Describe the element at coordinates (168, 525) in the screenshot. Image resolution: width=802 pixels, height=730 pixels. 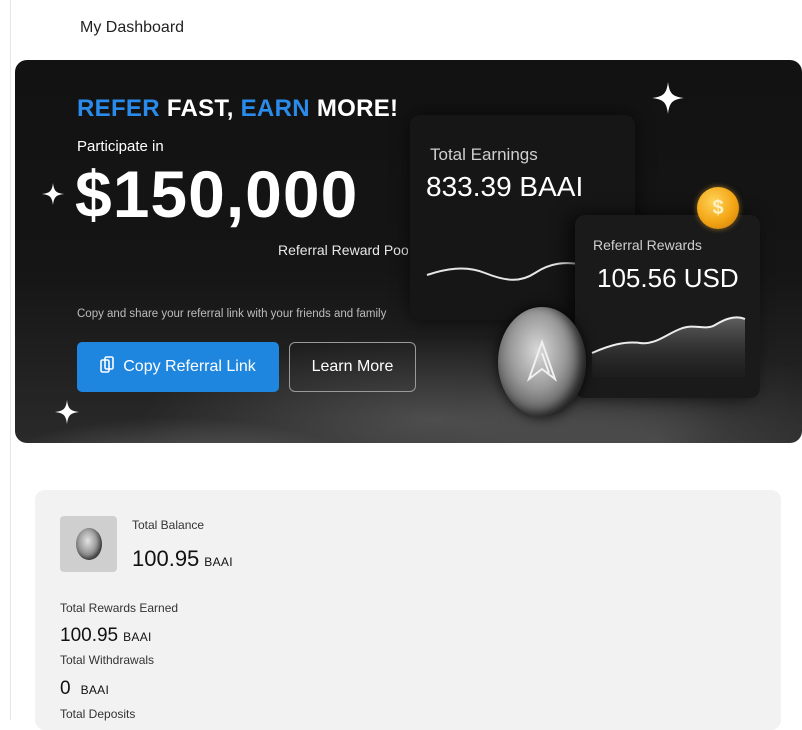
I see `total-balance-label: Total Balance` at that location.